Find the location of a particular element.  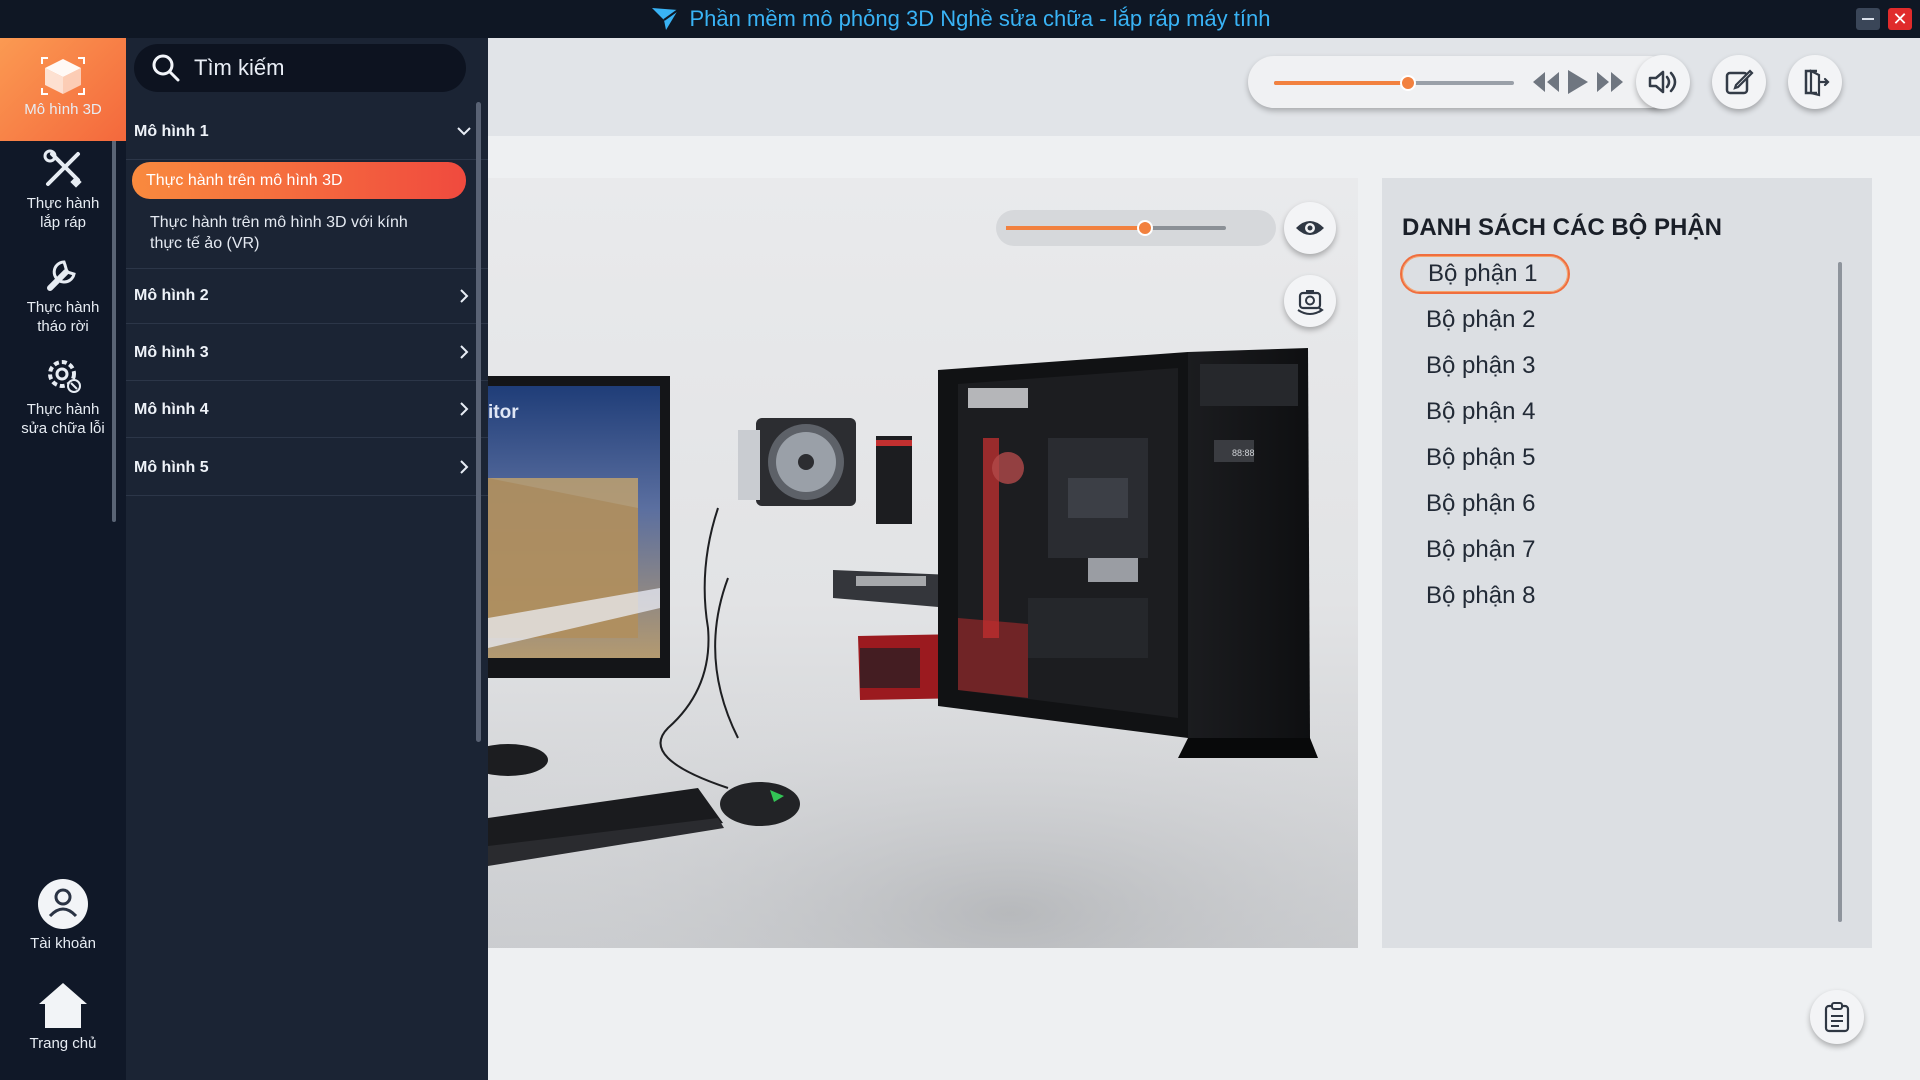

rail-item-assembly: Thực hành lắp ráp is located at coordinates (63, 190).